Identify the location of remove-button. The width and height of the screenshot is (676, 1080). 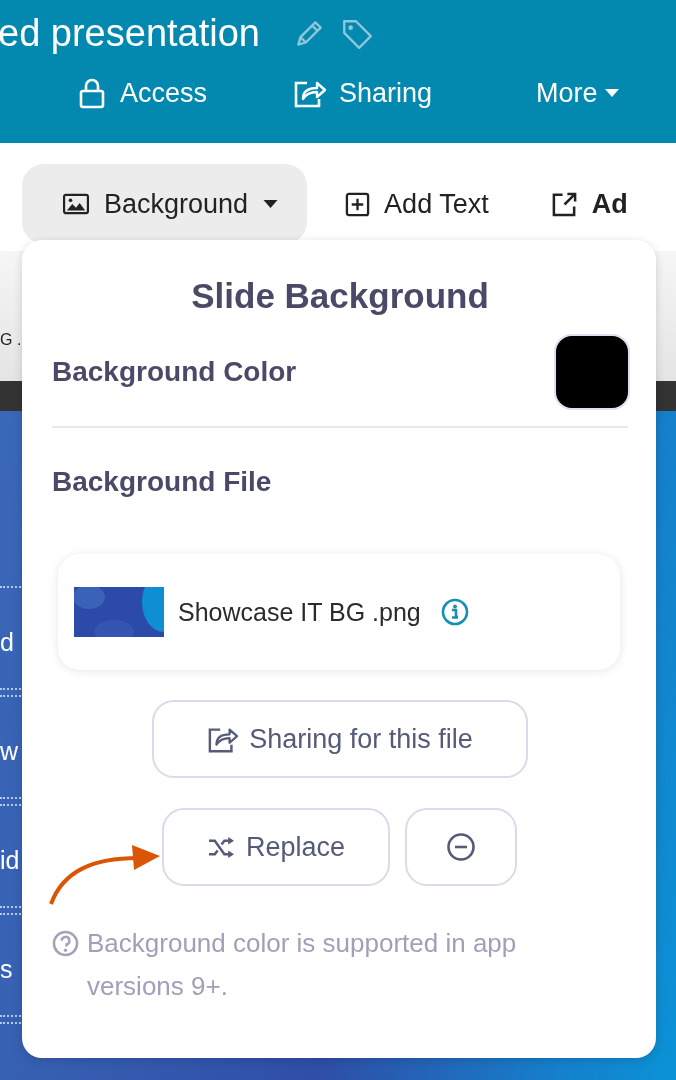
(461, 847).